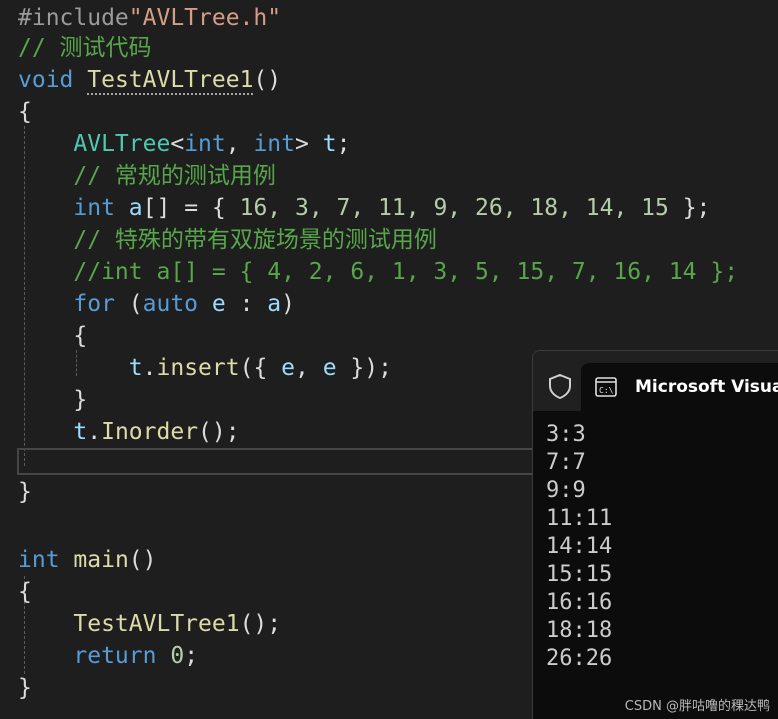 This screenshot has height=719, width=778. What do you see at coordinates (101, 560) in the screenshot?
I see `function-main: main` at bounding box center [101, 560].